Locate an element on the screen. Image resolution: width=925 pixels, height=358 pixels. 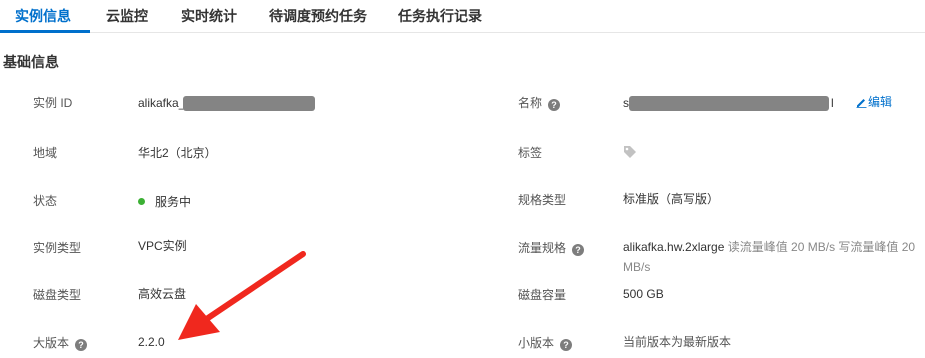
region-label: 地域 is located at coordinates (45, 153).